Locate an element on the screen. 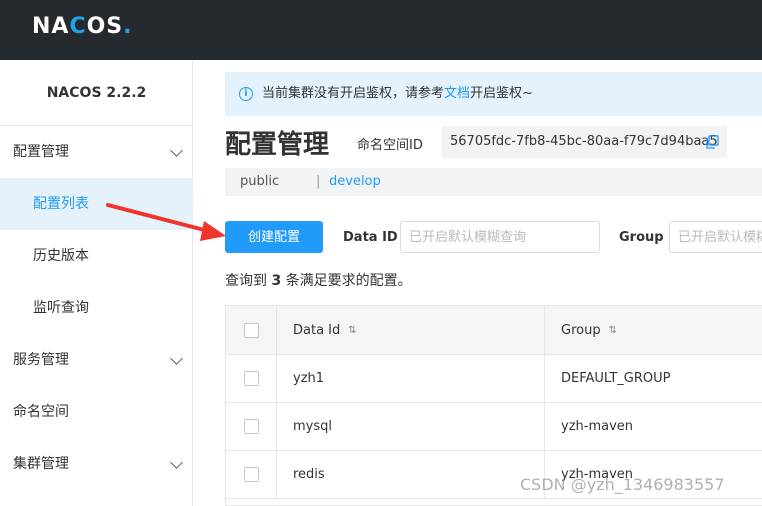 Image resolution: width=762 pixels, height=506 pixels. tab-public: public is located at coordinates (259, 182).